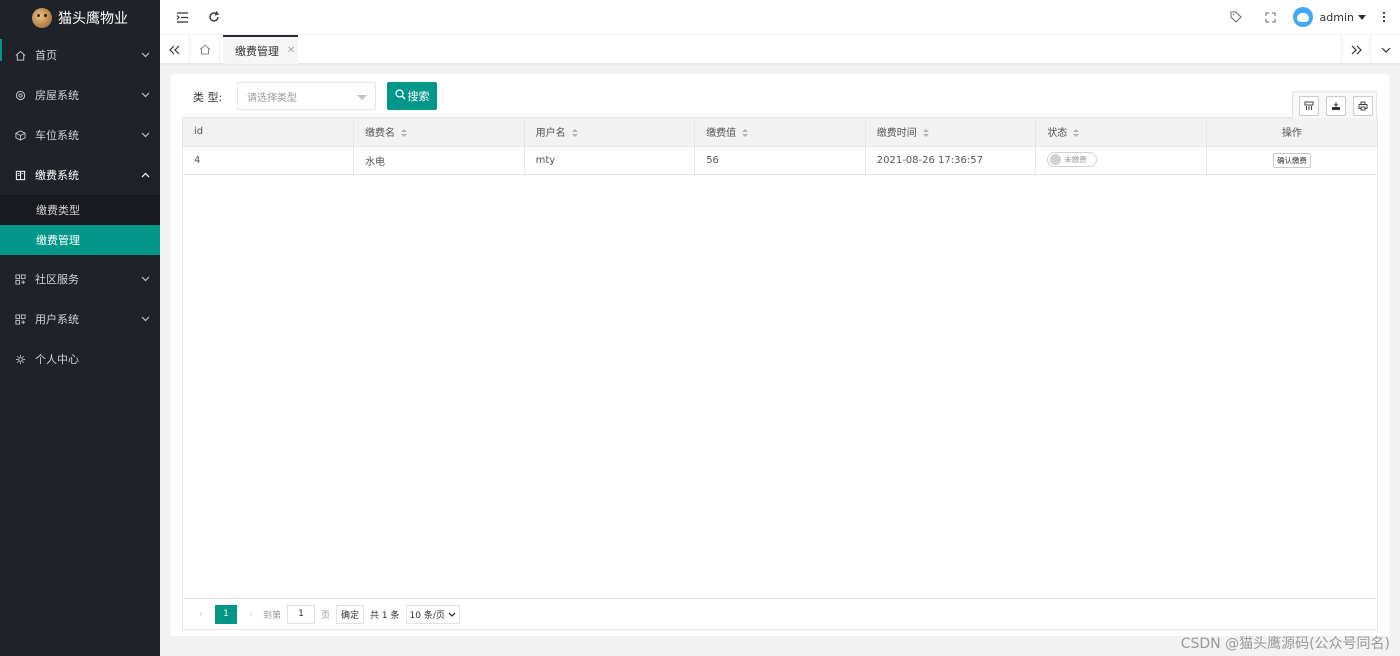  I want to click on cell-value: 56, so click(780, 160).